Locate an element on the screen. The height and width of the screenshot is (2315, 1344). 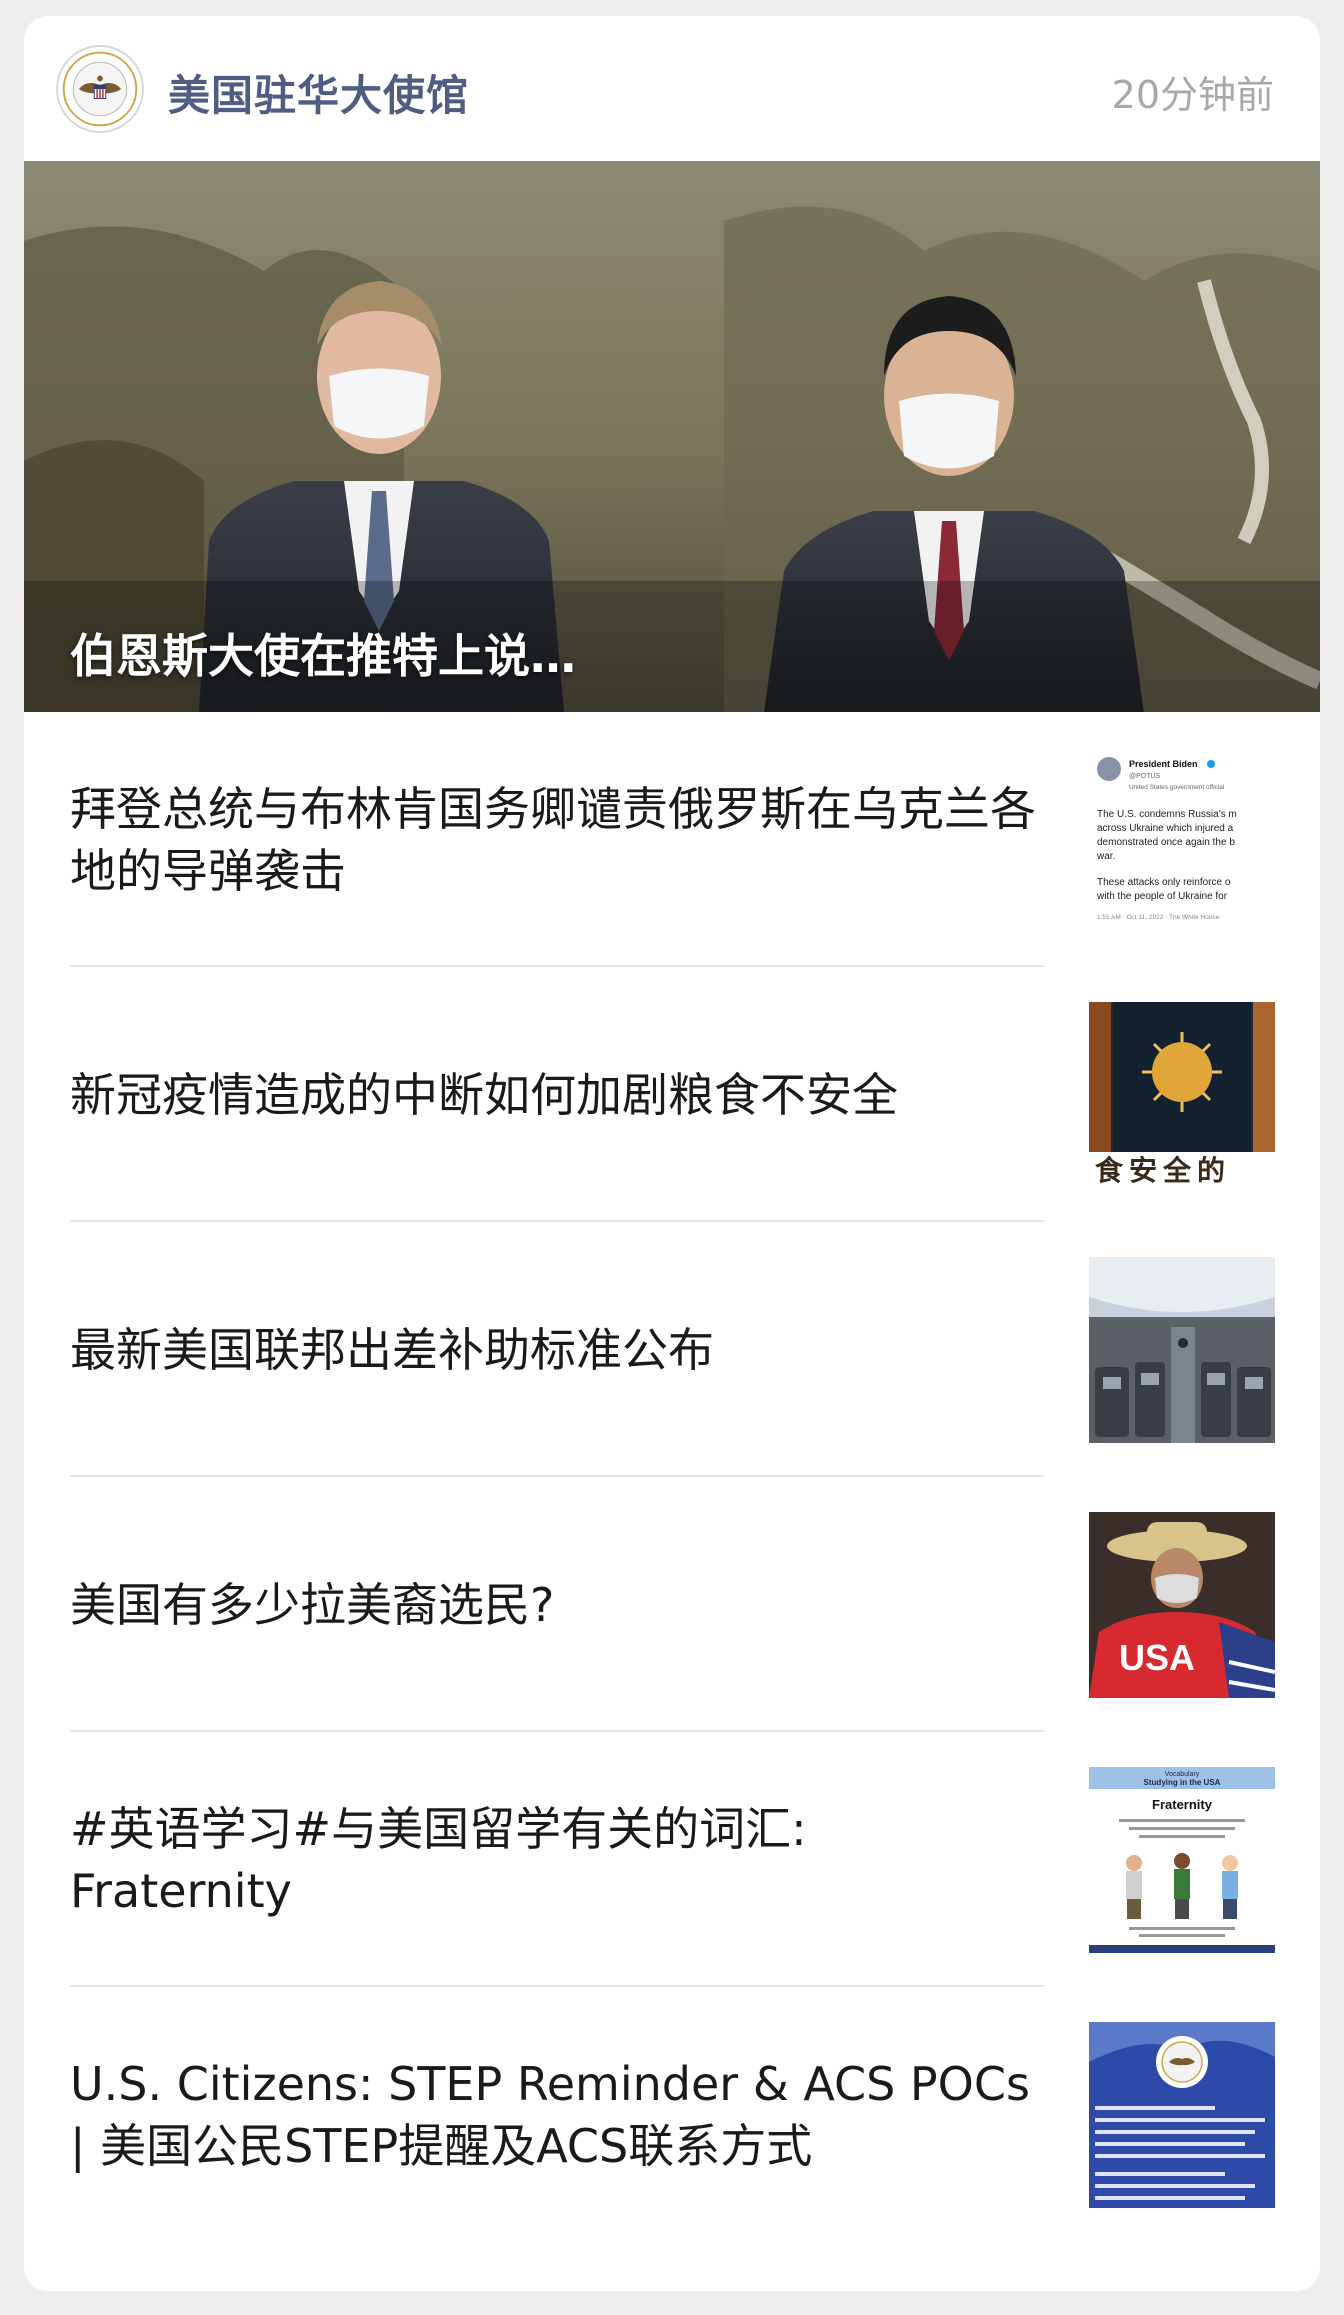
article-title: 拜登总统与布林肯国务卿谴责俄罗斯在乌克兰各地的导弹袭击 is located at coordinates (553, 839).